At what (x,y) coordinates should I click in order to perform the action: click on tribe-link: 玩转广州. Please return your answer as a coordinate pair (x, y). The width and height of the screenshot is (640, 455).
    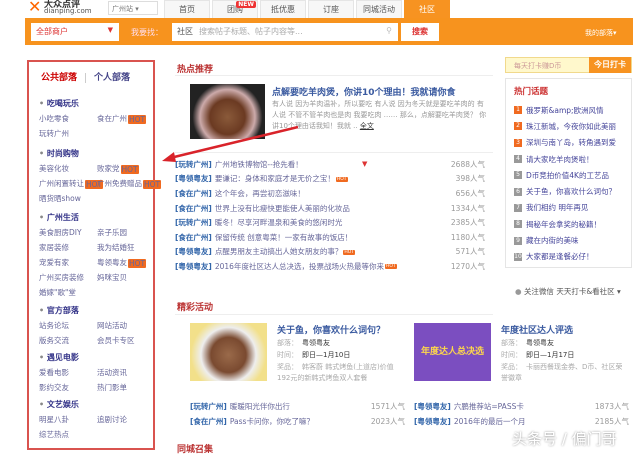
    Looking at the image, I should click on (68, 133).